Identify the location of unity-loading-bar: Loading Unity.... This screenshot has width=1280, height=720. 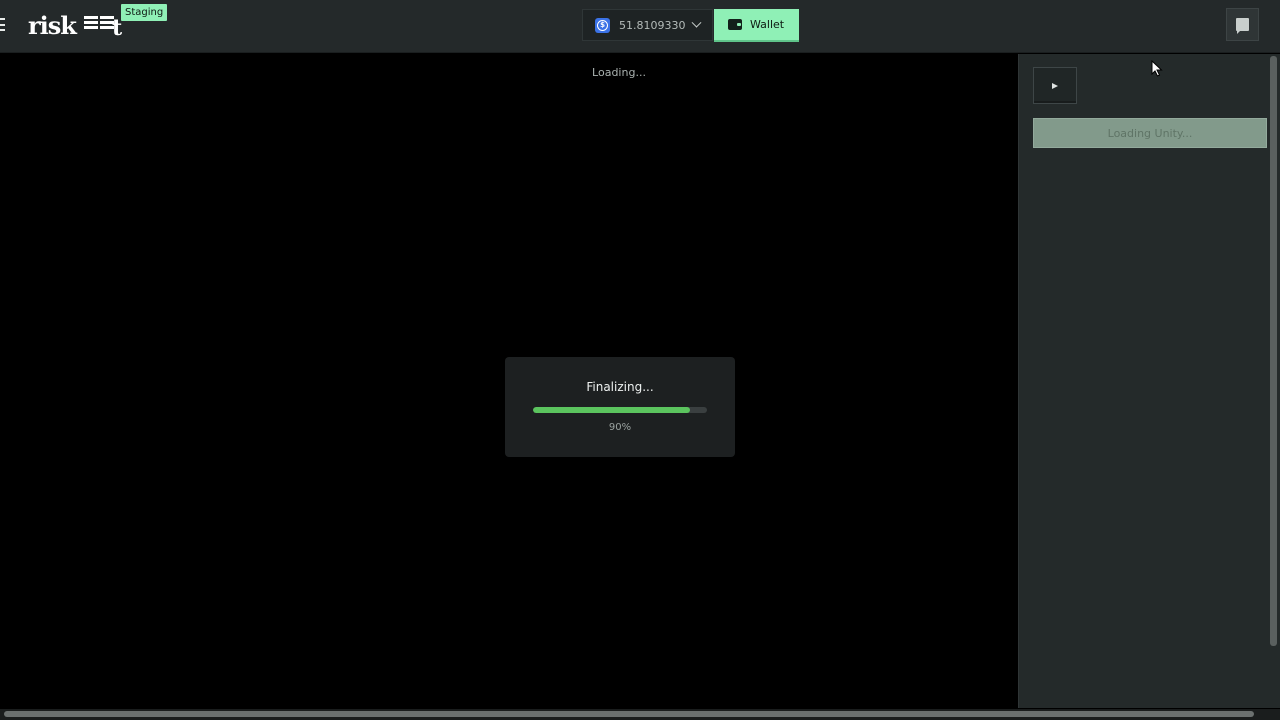
(1150, 133).